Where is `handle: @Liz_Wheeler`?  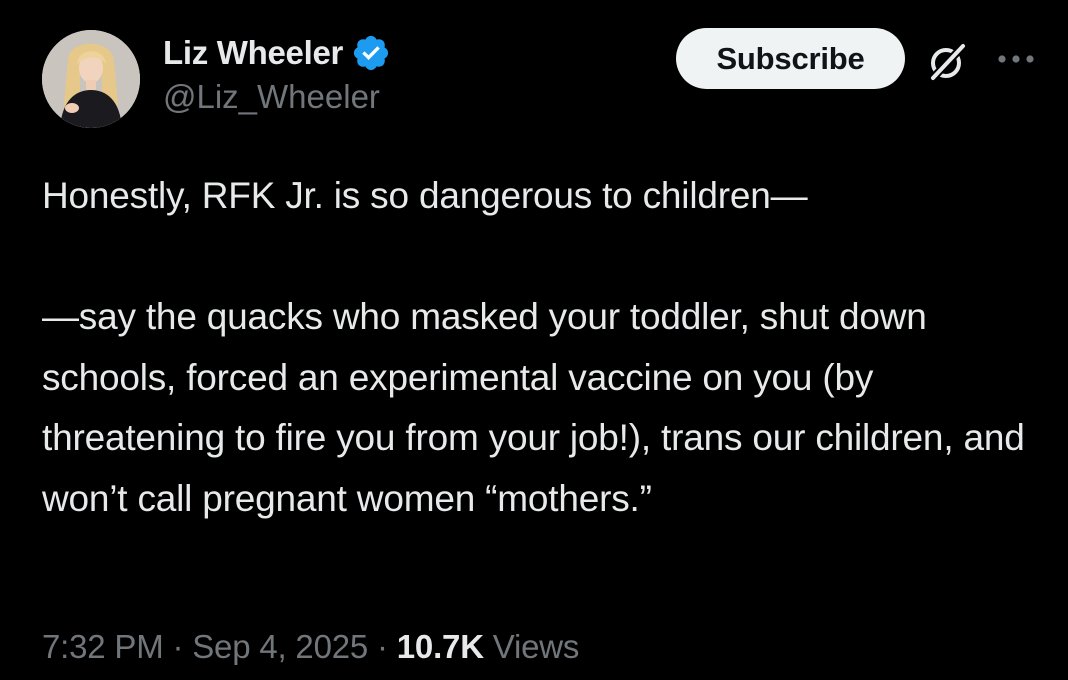
handle: @Liz_Wheeler is located at coordinates (277, 97).